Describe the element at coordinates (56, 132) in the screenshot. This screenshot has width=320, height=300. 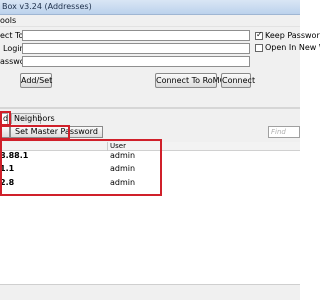
I see `set-master-password-button: Set Master Password` at that location.